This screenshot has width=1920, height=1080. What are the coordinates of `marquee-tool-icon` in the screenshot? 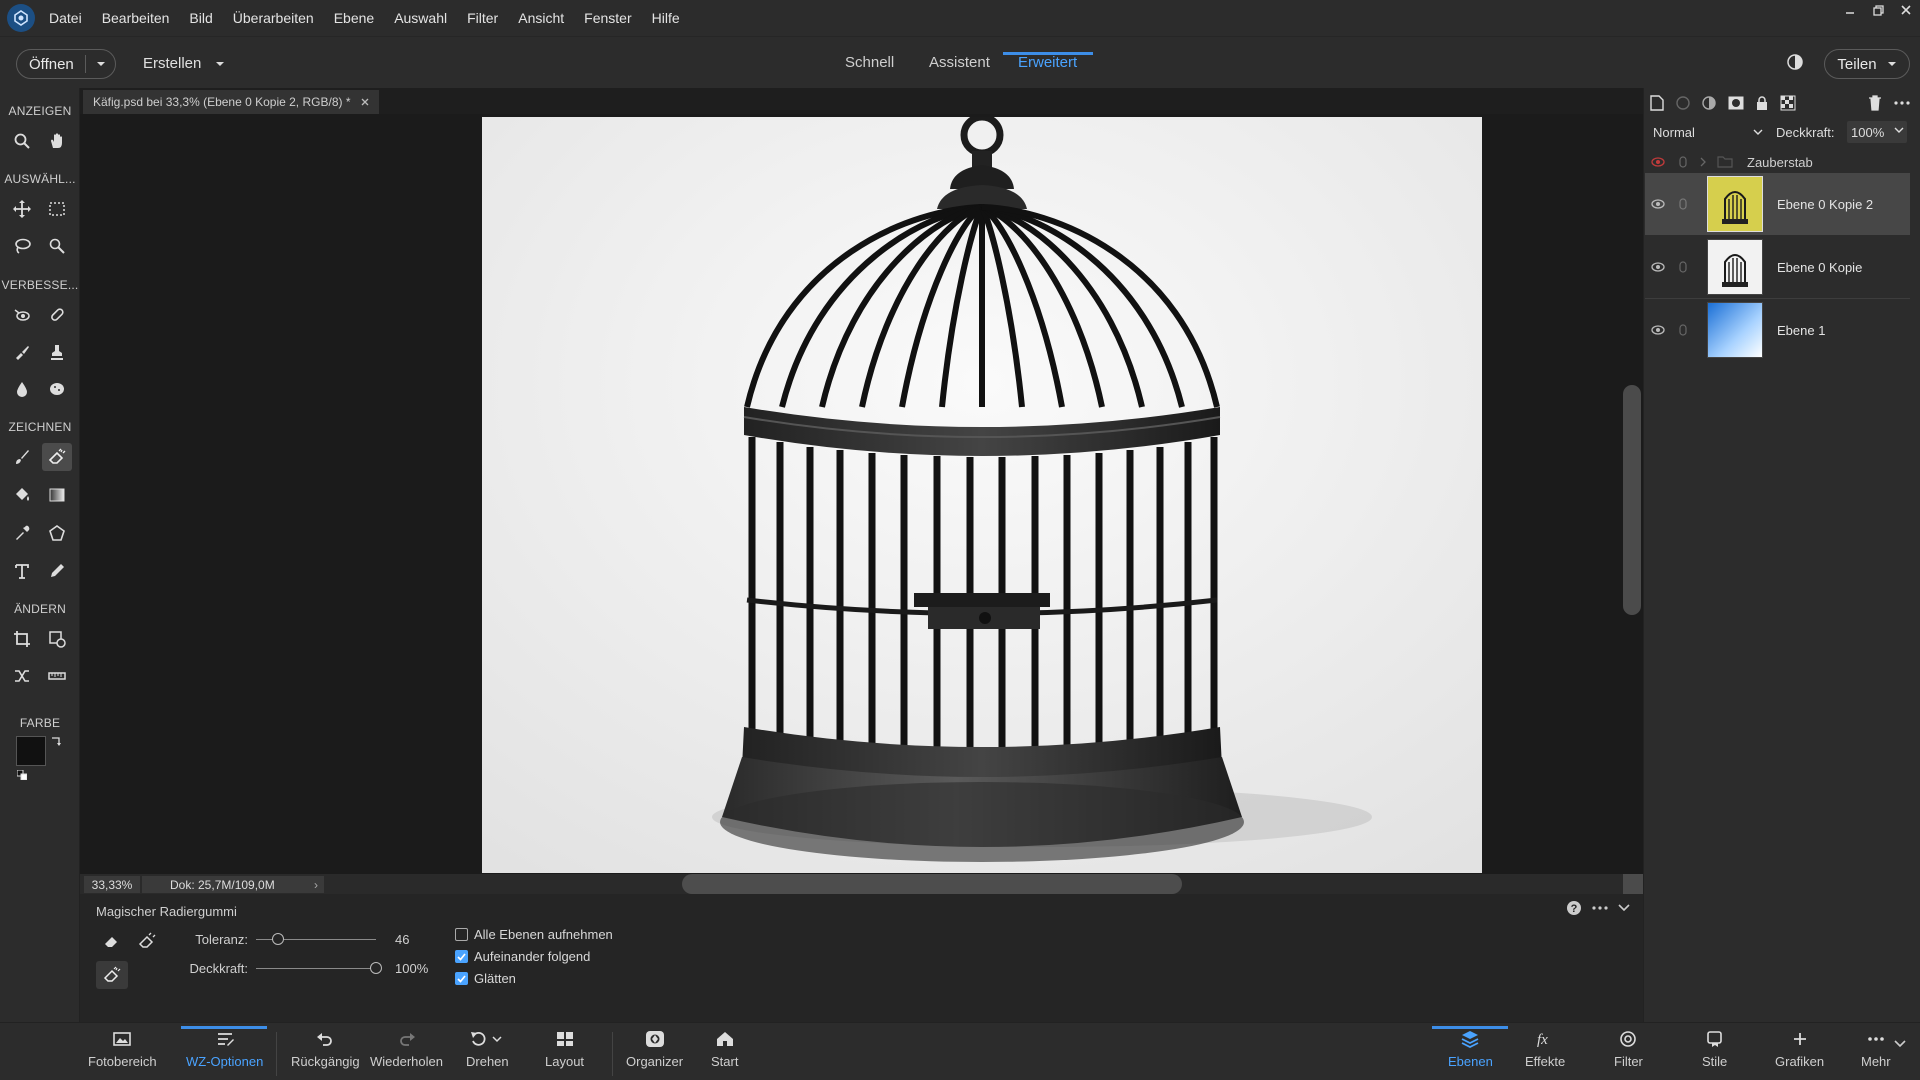 It's located at (57, 209).